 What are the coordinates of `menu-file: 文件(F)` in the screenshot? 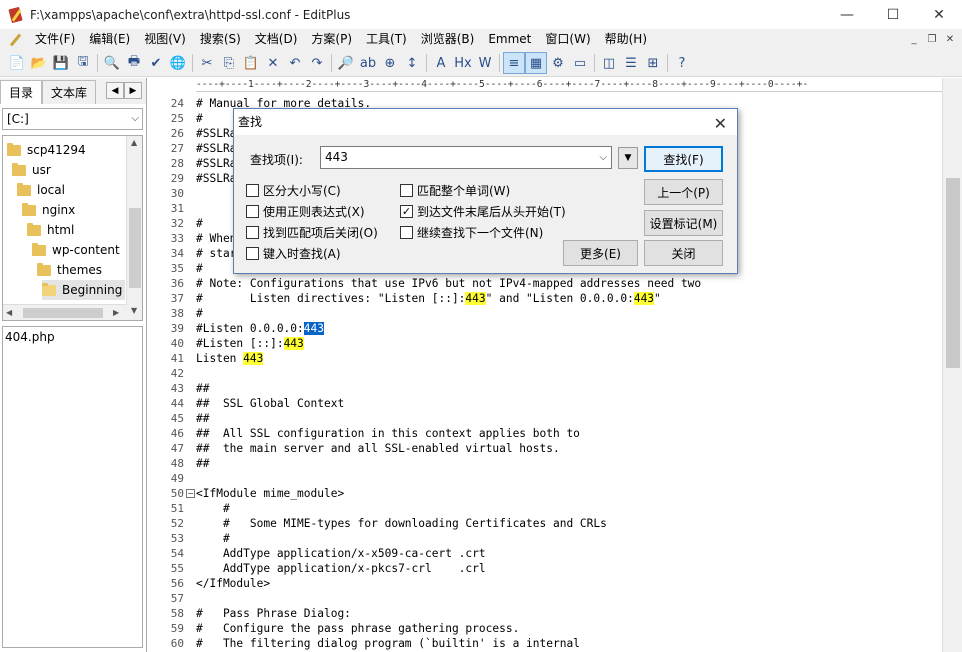 It's located at (55, 39).